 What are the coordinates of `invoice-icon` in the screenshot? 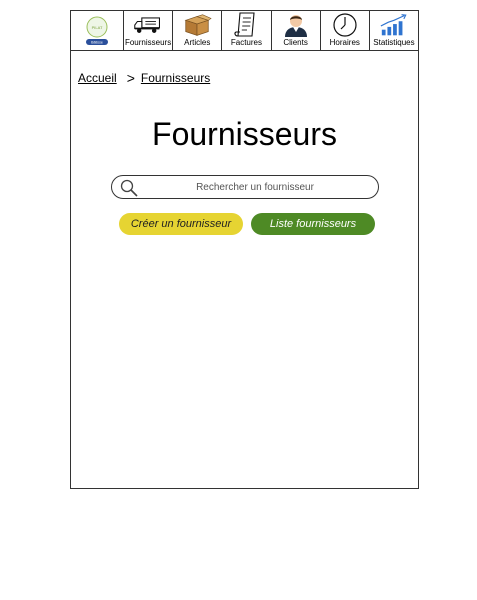 It's located at (246, 24).